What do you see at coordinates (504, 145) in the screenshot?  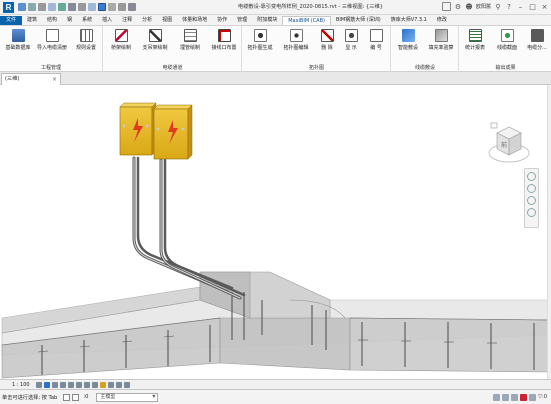 I see `viewcube-front-label: 前` at bounding box center [504, 145].